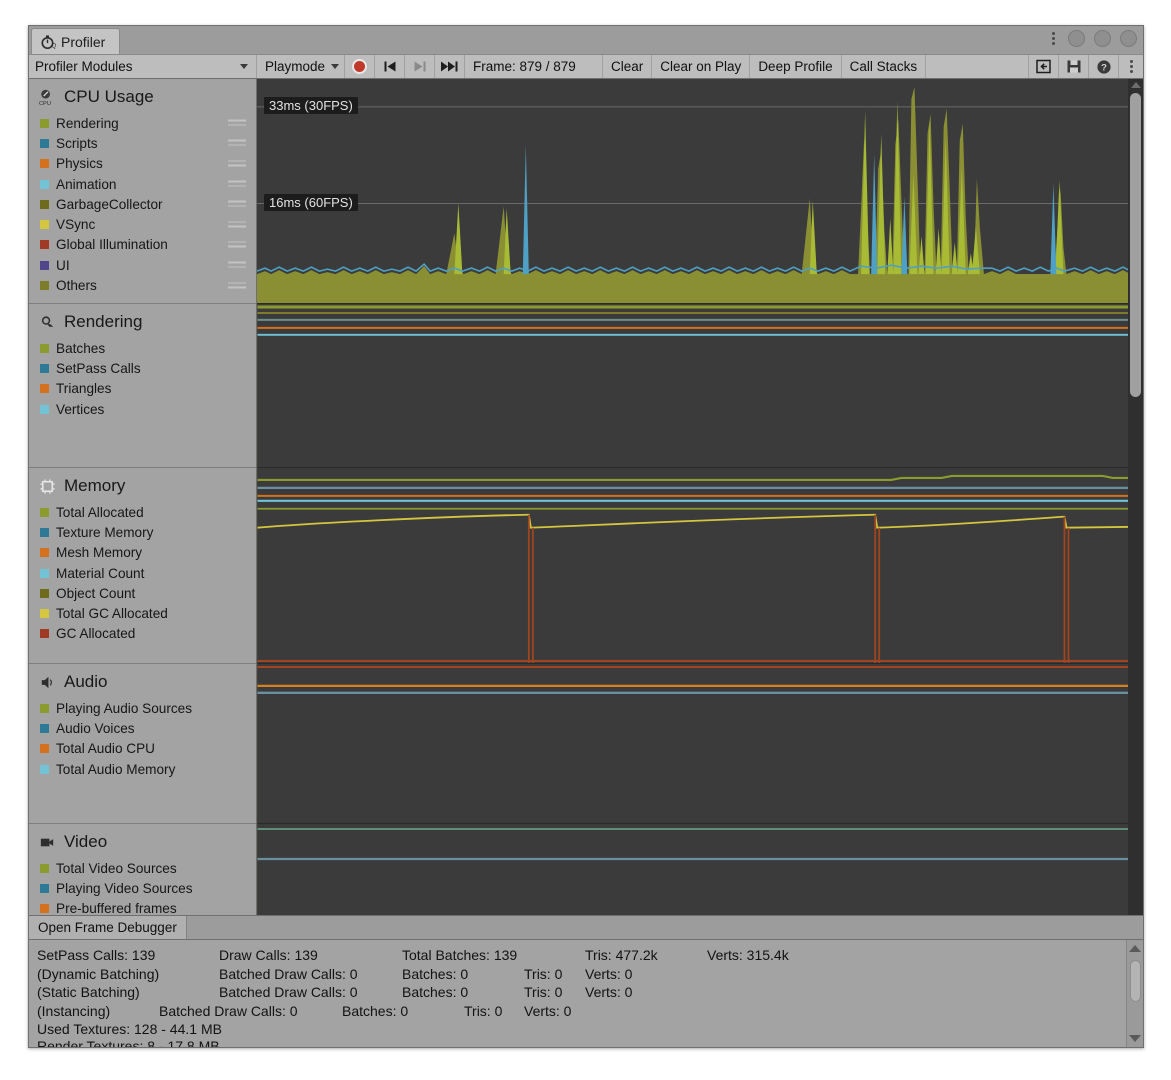  What do you see at coordinates (142, 613) in the screenshot?
I see `legend-item-total-gc-allocated: Total GC Allocated` at bounding box center [142, 613].